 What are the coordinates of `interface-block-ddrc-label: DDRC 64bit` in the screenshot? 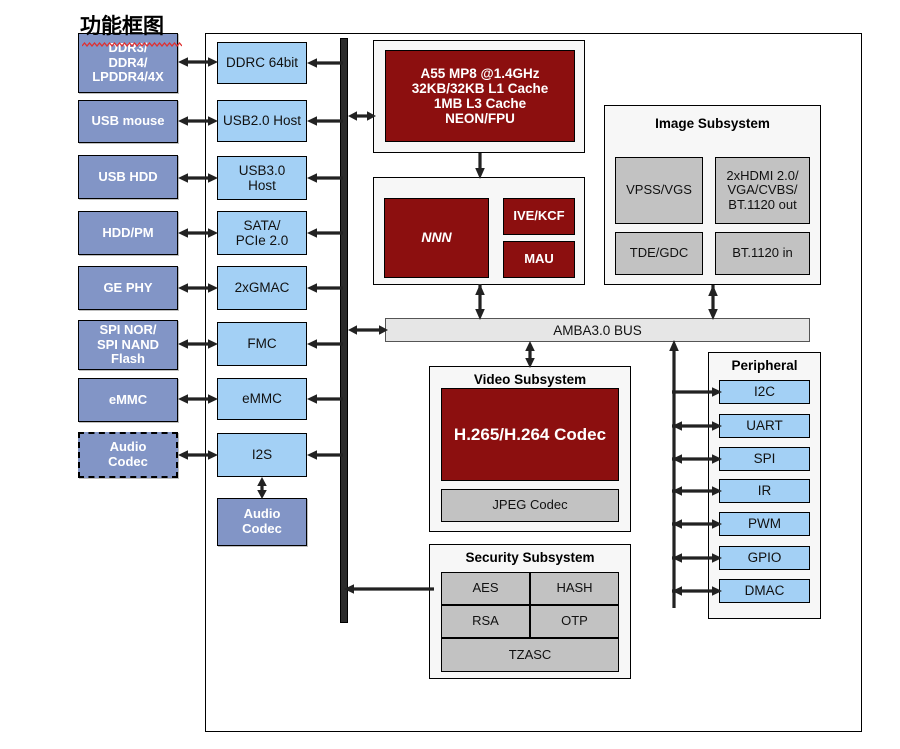 It's located at (262, 63).